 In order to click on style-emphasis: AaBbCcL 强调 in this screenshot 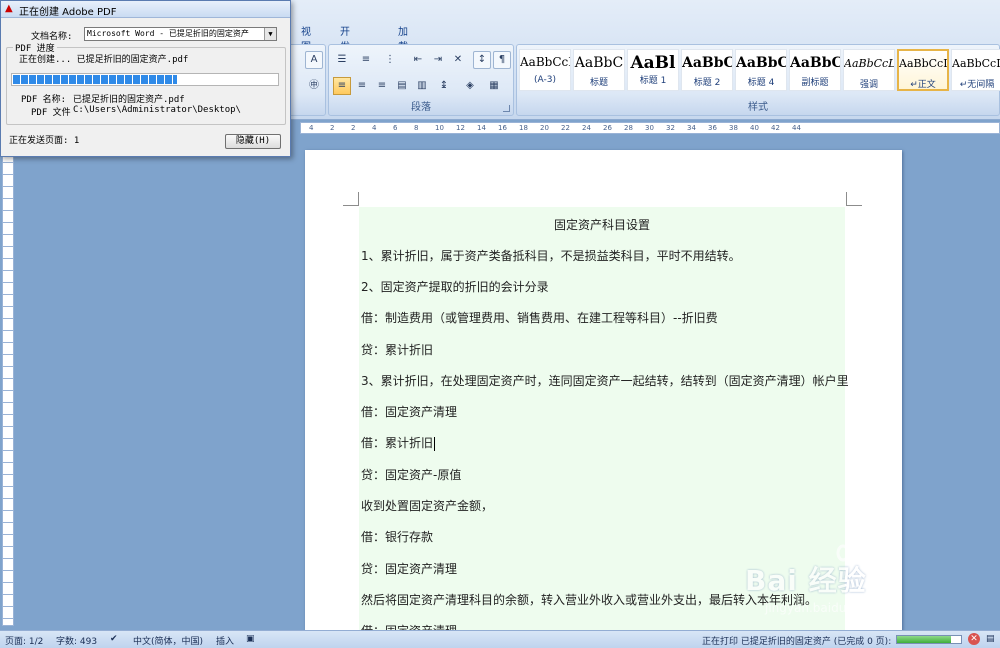, I will do `click(869, 70)`.